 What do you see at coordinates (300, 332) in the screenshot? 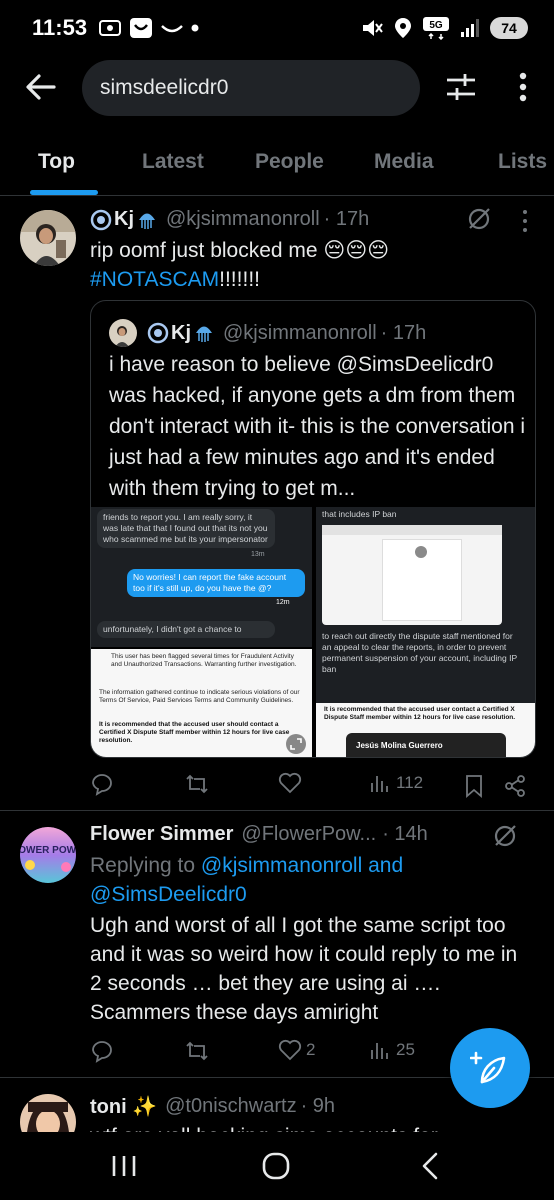
I see `quote-author-handle: @kjsimmanonroll` at bounding box center [300, 332].